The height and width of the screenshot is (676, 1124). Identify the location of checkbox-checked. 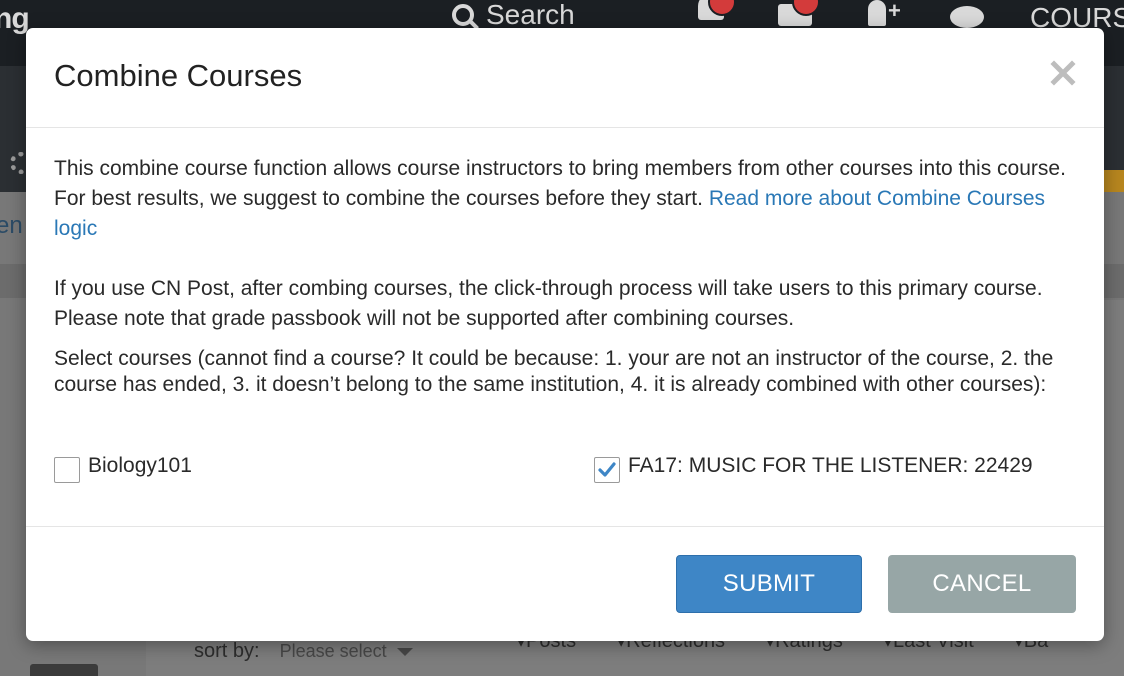
(607, 470).